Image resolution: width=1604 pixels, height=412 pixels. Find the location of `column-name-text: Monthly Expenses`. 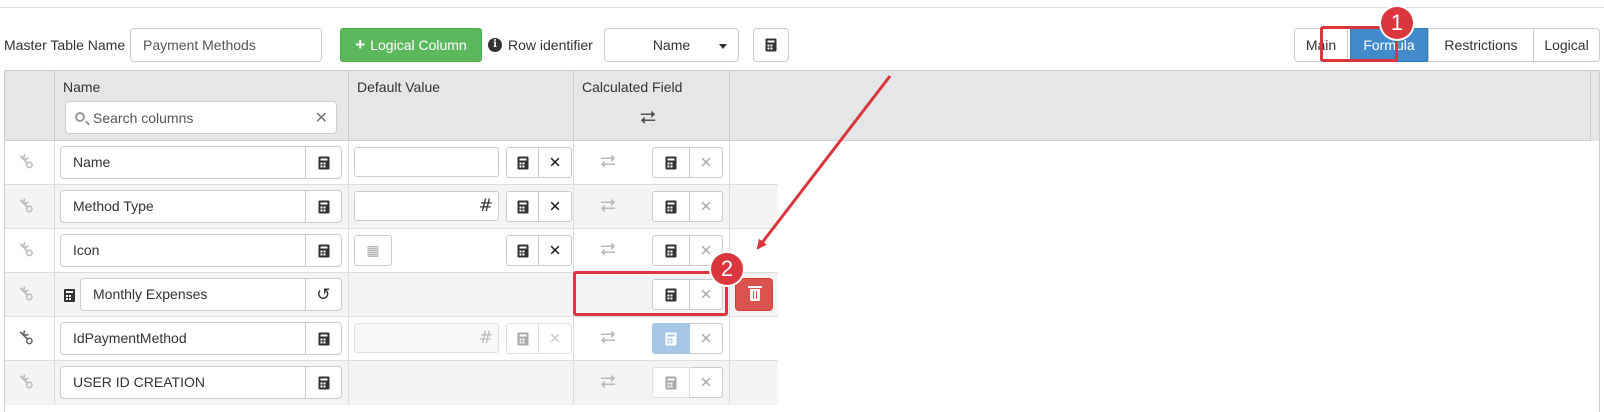

column-name-text: Monthly Expenses is located at coordinates (150, 294).